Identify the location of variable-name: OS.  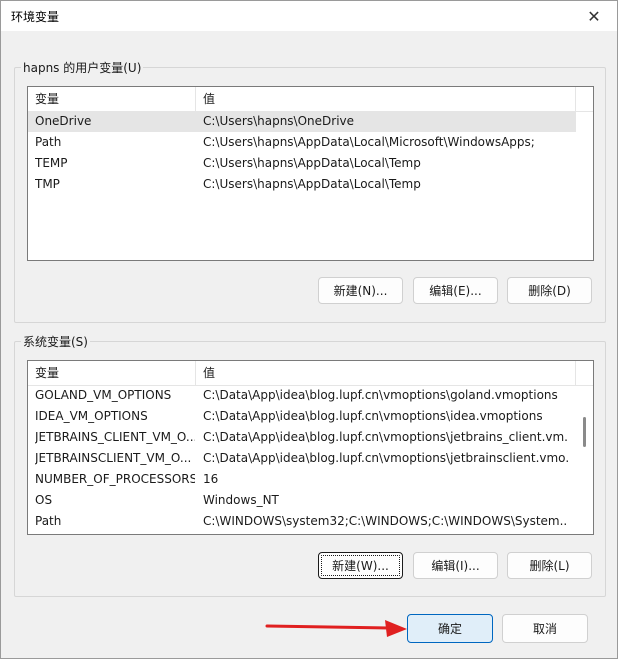
(44, 500).